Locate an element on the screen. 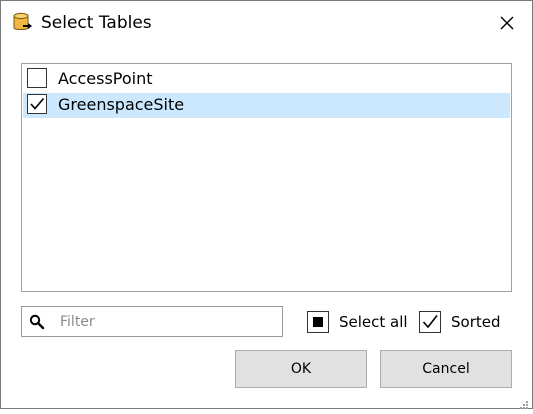 Image resolution: width=533 pixels, height=414 pixels. filter-box is located at coordinates (152, 321).